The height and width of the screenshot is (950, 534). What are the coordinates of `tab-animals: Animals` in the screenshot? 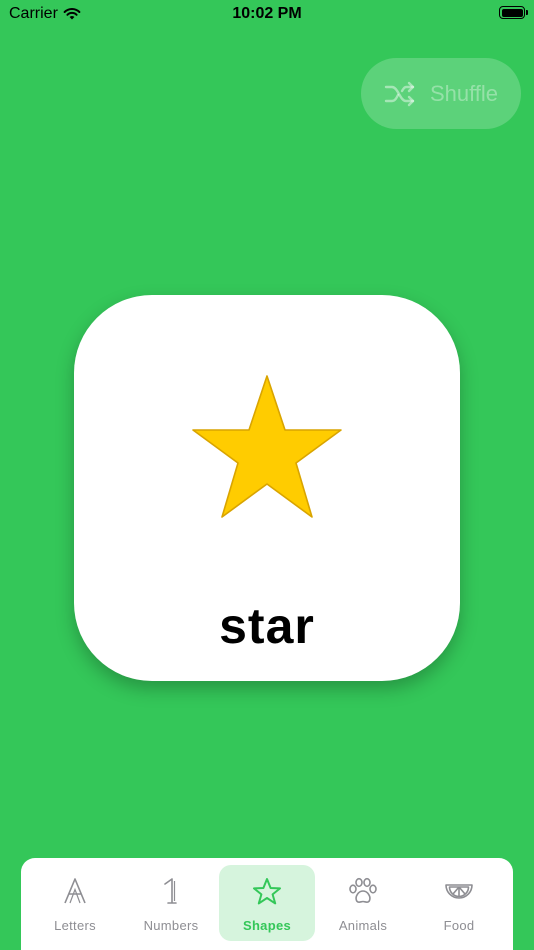 It's located at (363, 903).